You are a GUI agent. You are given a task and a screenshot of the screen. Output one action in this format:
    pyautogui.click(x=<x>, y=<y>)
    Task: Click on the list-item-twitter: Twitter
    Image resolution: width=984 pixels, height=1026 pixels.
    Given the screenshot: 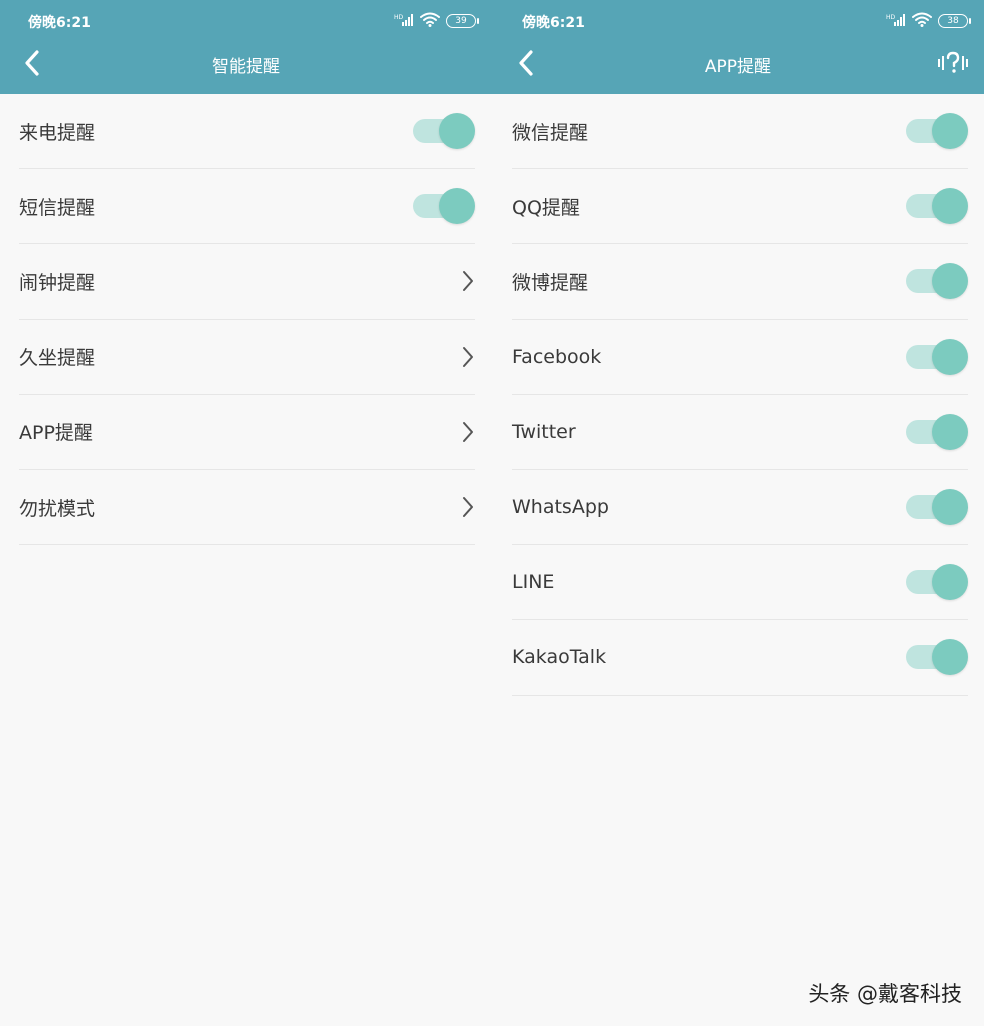 What is the action you would take?
    pyautogui.click(x=740, y=432)
    